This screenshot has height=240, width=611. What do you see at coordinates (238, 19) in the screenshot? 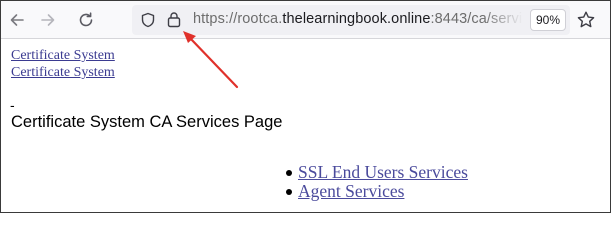
I see `url-prefix: https://rootca.` at bounding box center [238, 19].